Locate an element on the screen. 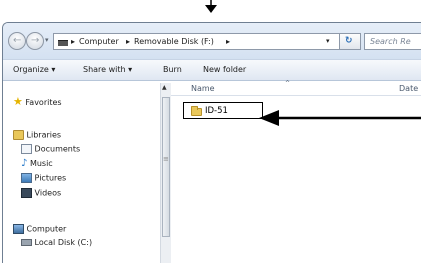  drive-icon is located at coordinates (63, 43).